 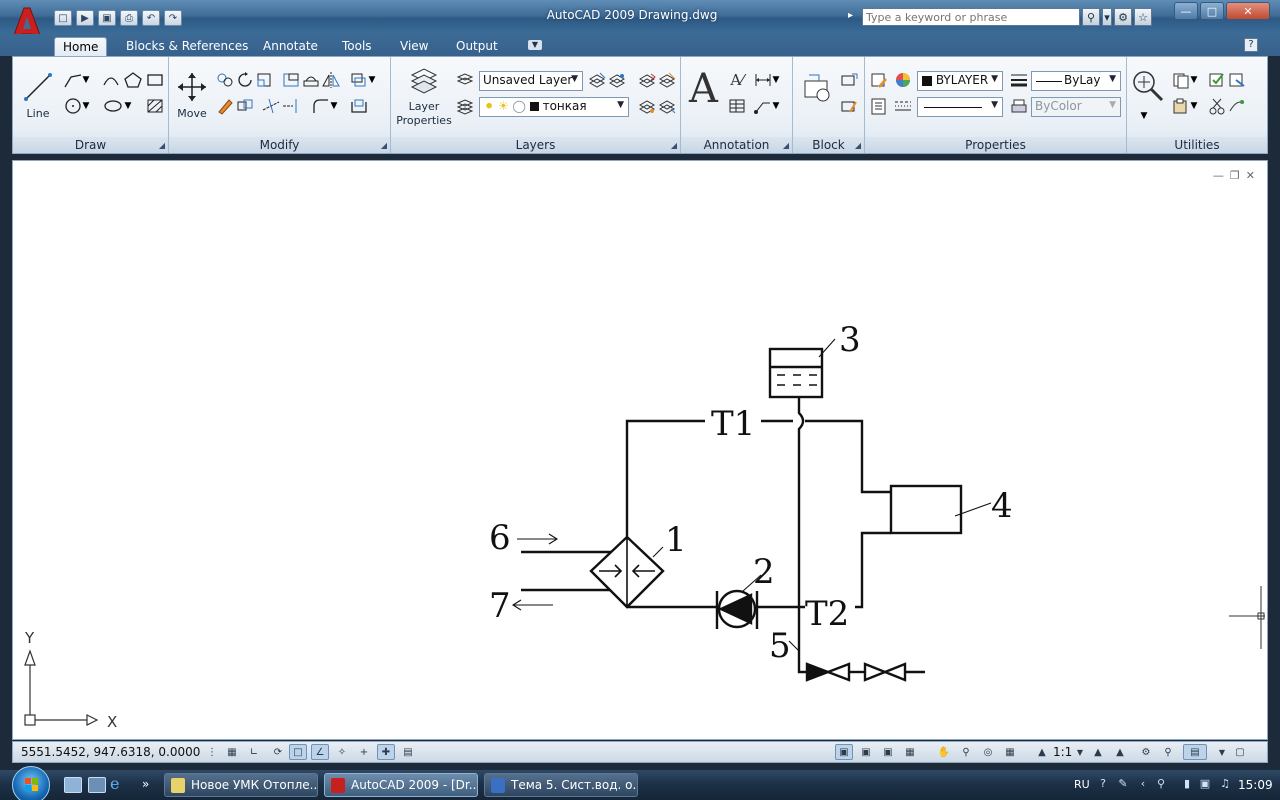 I want to click on grid-display-icon: ▦, so click(x=232, y=752).